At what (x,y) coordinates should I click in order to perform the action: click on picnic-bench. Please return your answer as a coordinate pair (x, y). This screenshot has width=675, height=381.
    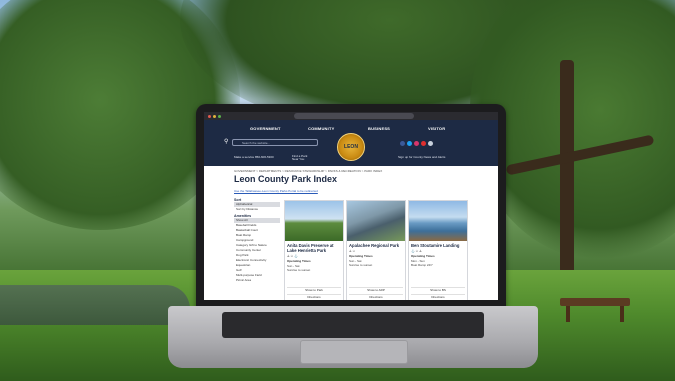
    Looking at the image, I should click on (595, 302).